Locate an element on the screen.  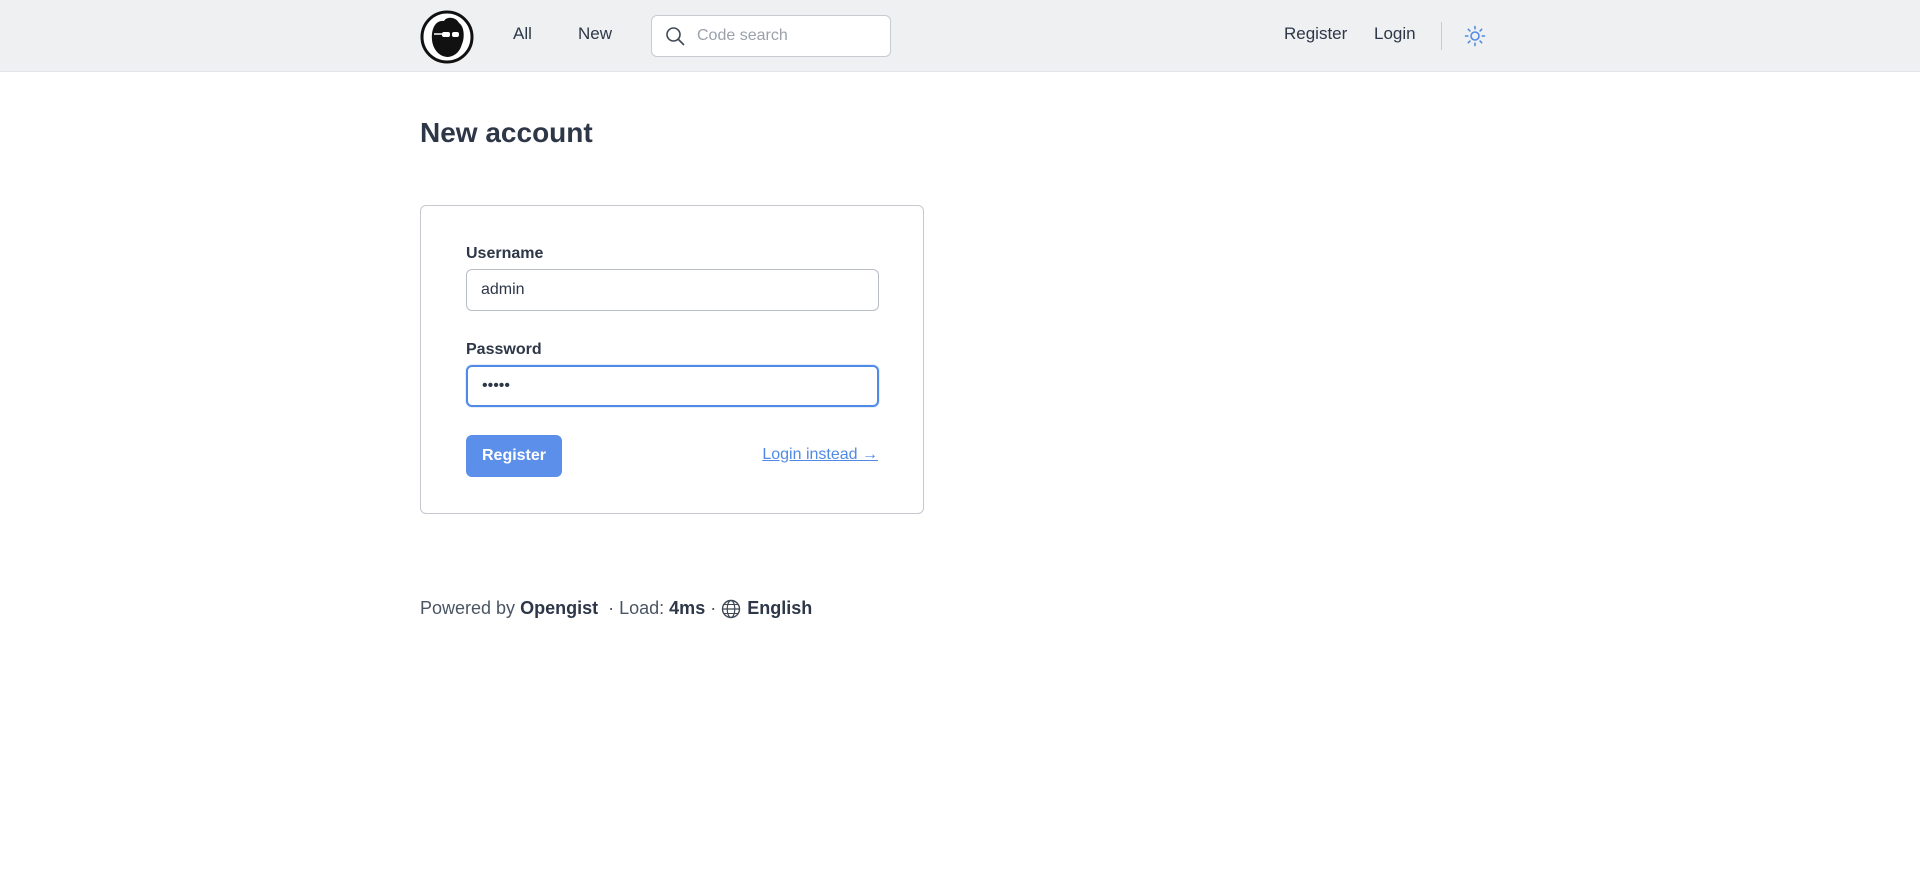
language-selector: English is located at coordinates (779, 608).